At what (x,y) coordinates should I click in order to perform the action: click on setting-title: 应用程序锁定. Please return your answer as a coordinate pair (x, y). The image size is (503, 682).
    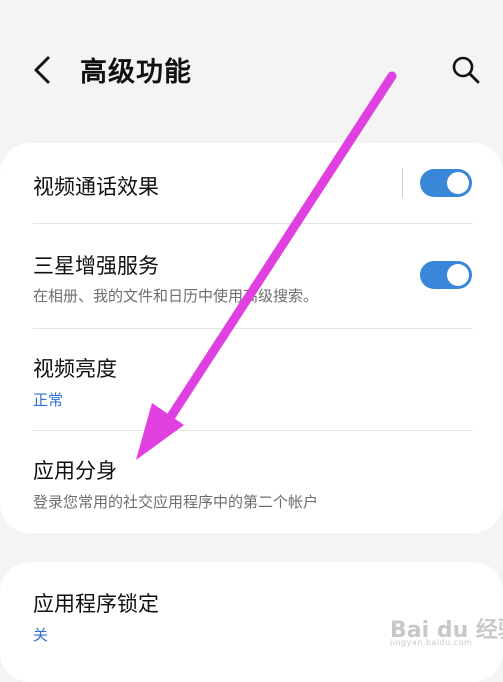
    Looking at the image, I should click on (96, 604).